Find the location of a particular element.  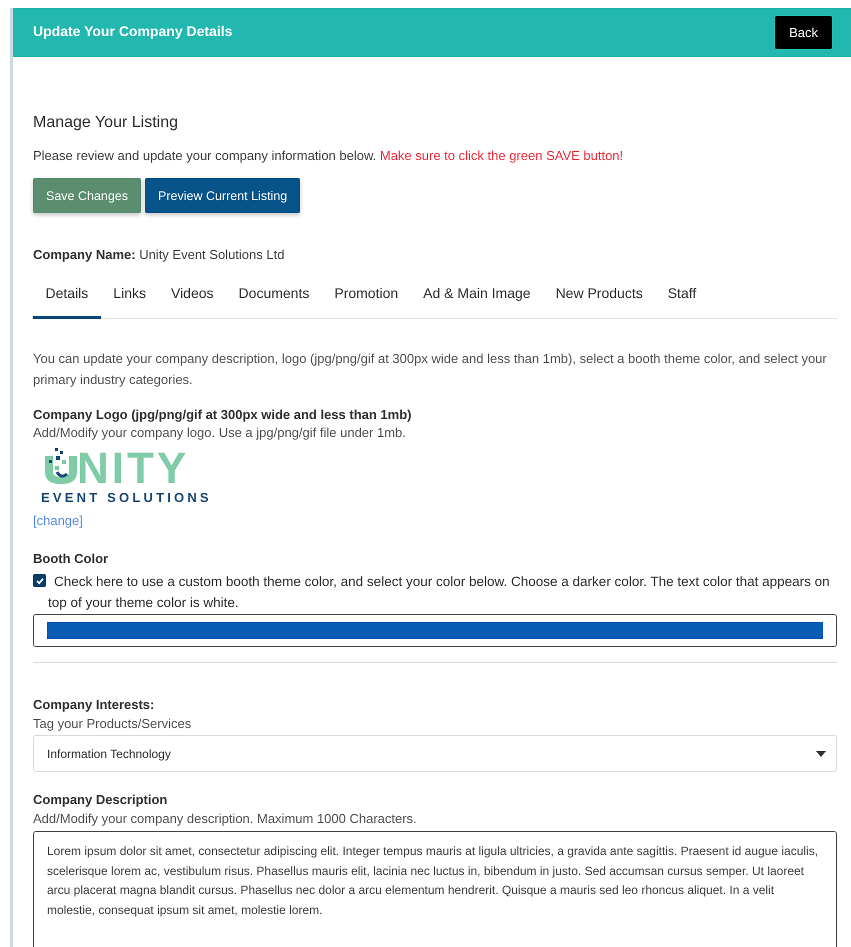

description-textarea: Lorem ipsum dolor sit amet, consectetur adipiscing elit. Integer tempus mauris at ligula ultricies, a gravida ante sagittis. Praesent id augue iaculis, scelerisque lorem ac, vestibulum risus. Phasellus mauris elit, lacinia nec luctus in, bibendum in justo. Sed accumsan cursus semper. Ut laoreet arcu placerat magna blandit cursus. Phasellus nec dolor a arcu elementum hendrerit. Quisque a mauris sed leo rhoncus aliquet. In a velit molestie, consequat ipsum sit amet, molestie lorem. is located at coordinates (435, 889).